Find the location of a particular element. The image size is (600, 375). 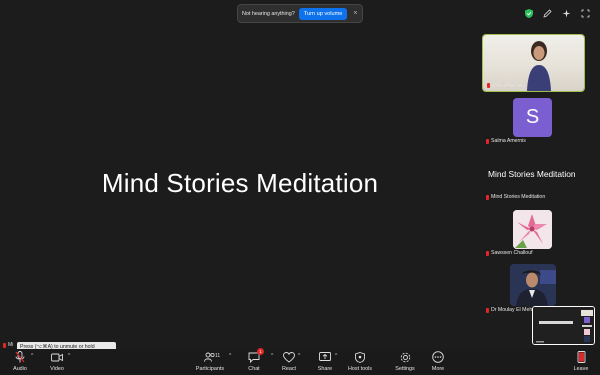

chat-button: 1 Chat is located at coordinates (254, 360).